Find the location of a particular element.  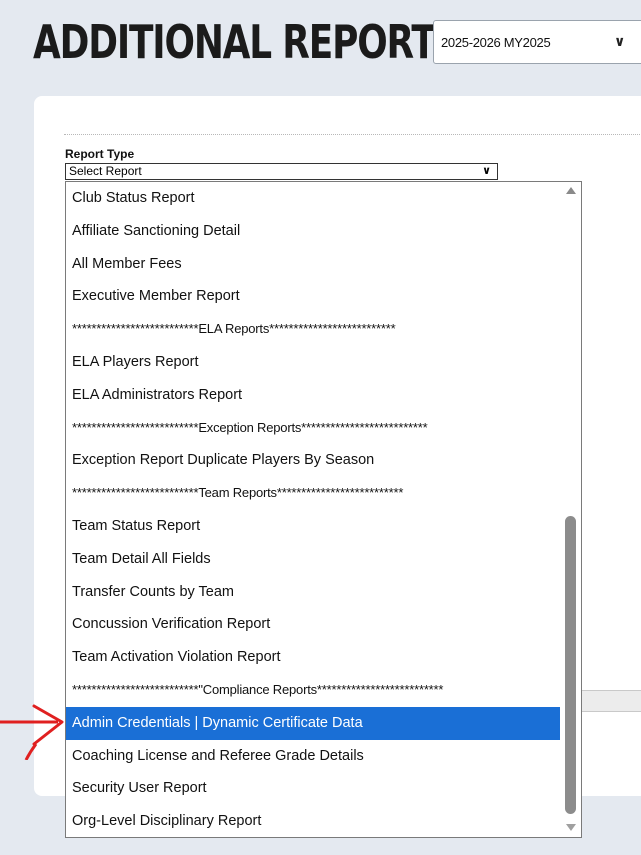

report-option: Team Activation Violation Report is located at coordinates (313, 657).